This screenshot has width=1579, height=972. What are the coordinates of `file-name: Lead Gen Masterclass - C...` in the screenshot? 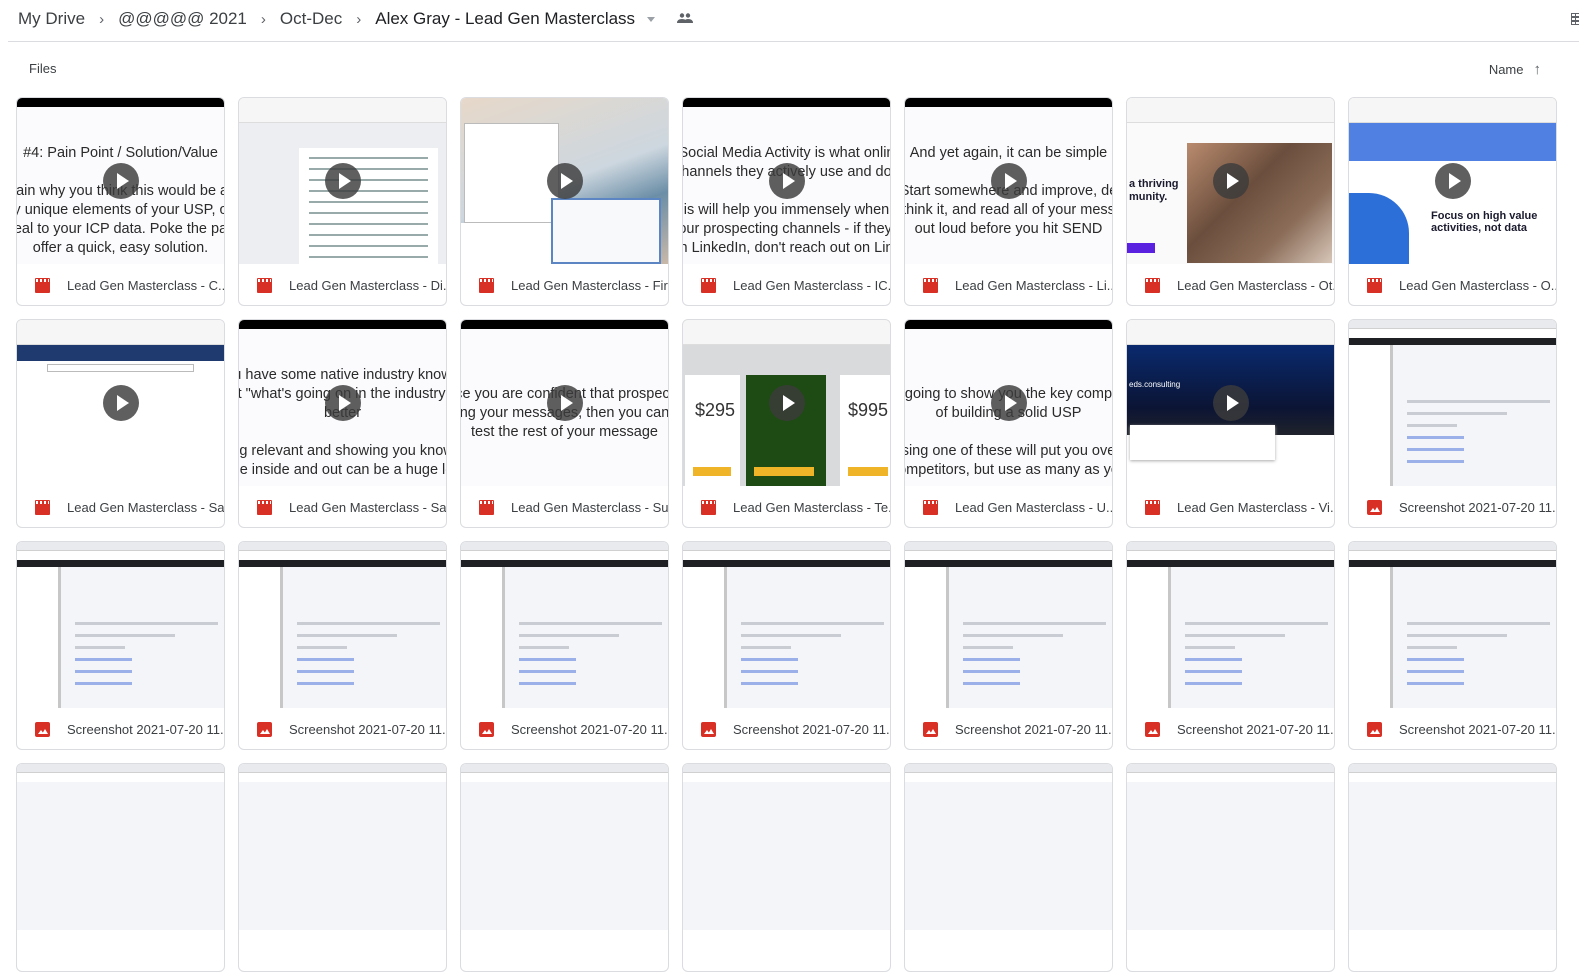 It's located at (146, 285).